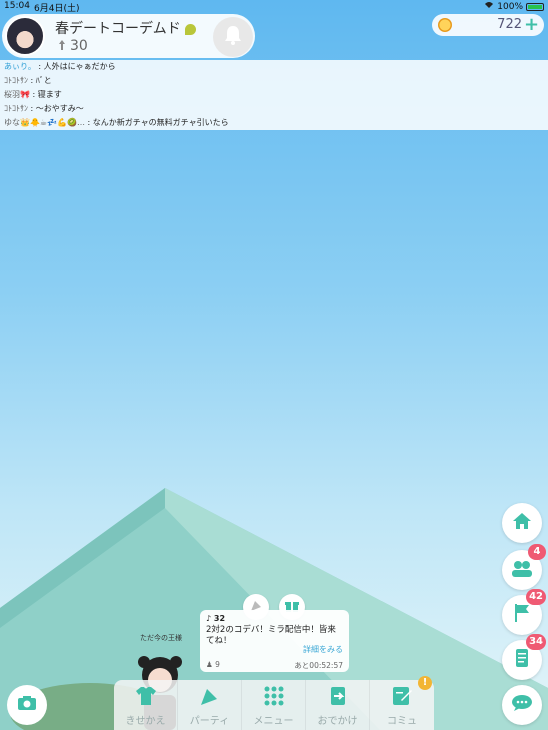 Image resolution: width=548 pixels, height=730 pixels. I want to click on nav-community: コミュ !, so click(402, 703).